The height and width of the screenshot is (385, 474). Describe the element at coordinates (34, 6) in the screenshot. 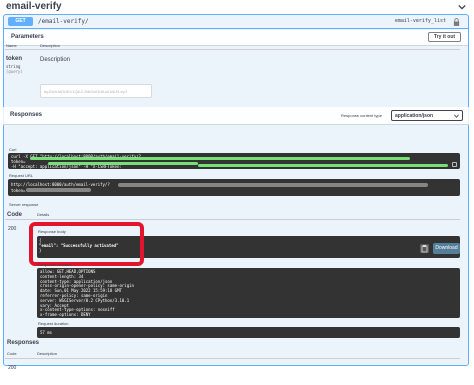

I see `section-title: email-verify` at that location.